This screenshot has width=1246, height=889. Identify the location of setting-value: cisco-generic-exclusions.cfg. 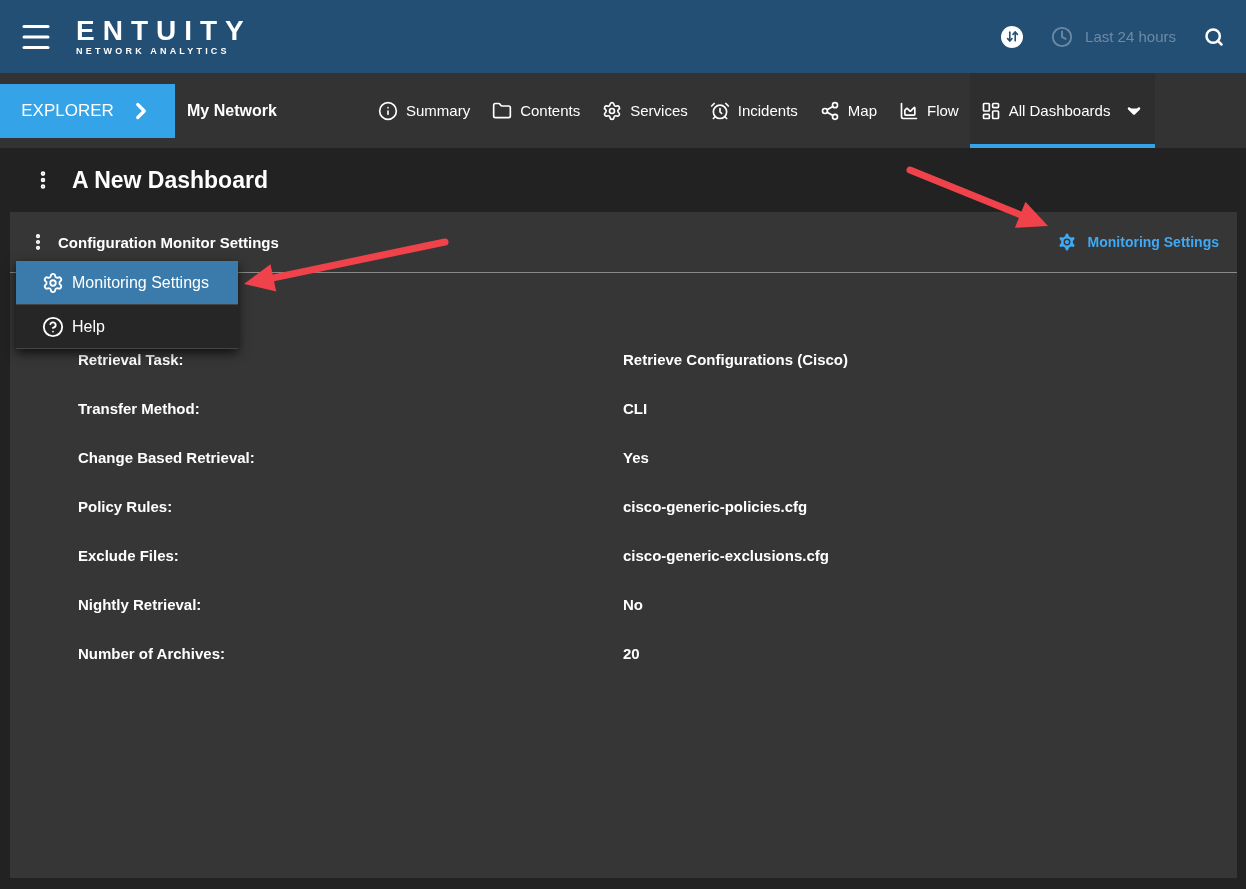
(726, 556).